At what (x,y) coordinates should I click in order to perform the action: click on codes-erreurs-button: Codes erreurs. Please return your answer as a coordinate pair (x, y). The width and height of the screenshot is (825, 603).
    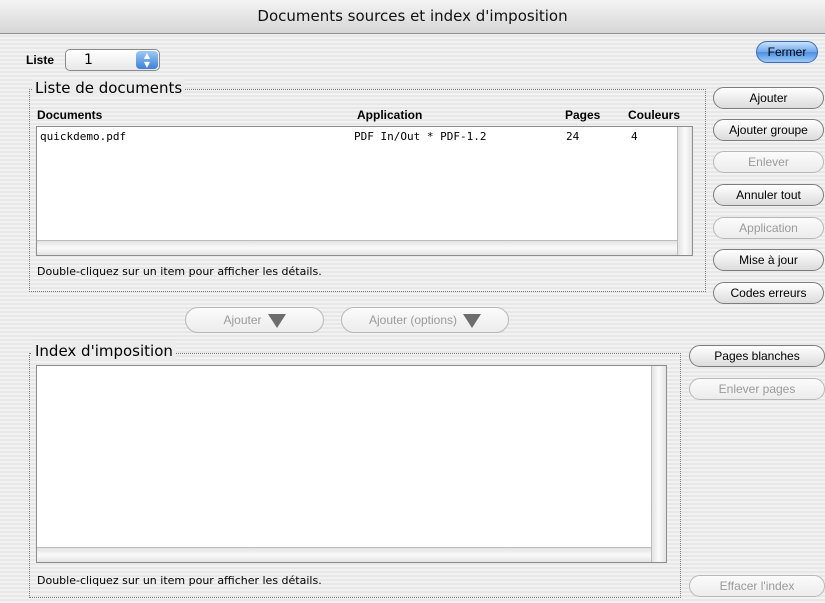
    Looking at the image, I should click on (768, 293).